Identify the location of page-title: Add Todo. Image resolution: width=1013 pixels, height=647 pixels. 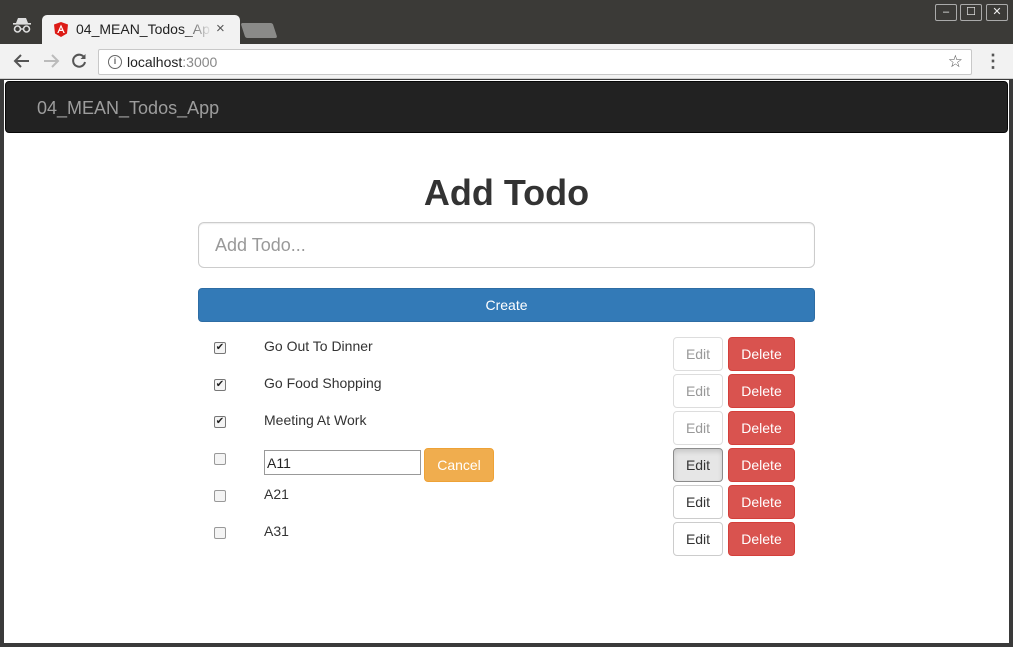
(506, 192).